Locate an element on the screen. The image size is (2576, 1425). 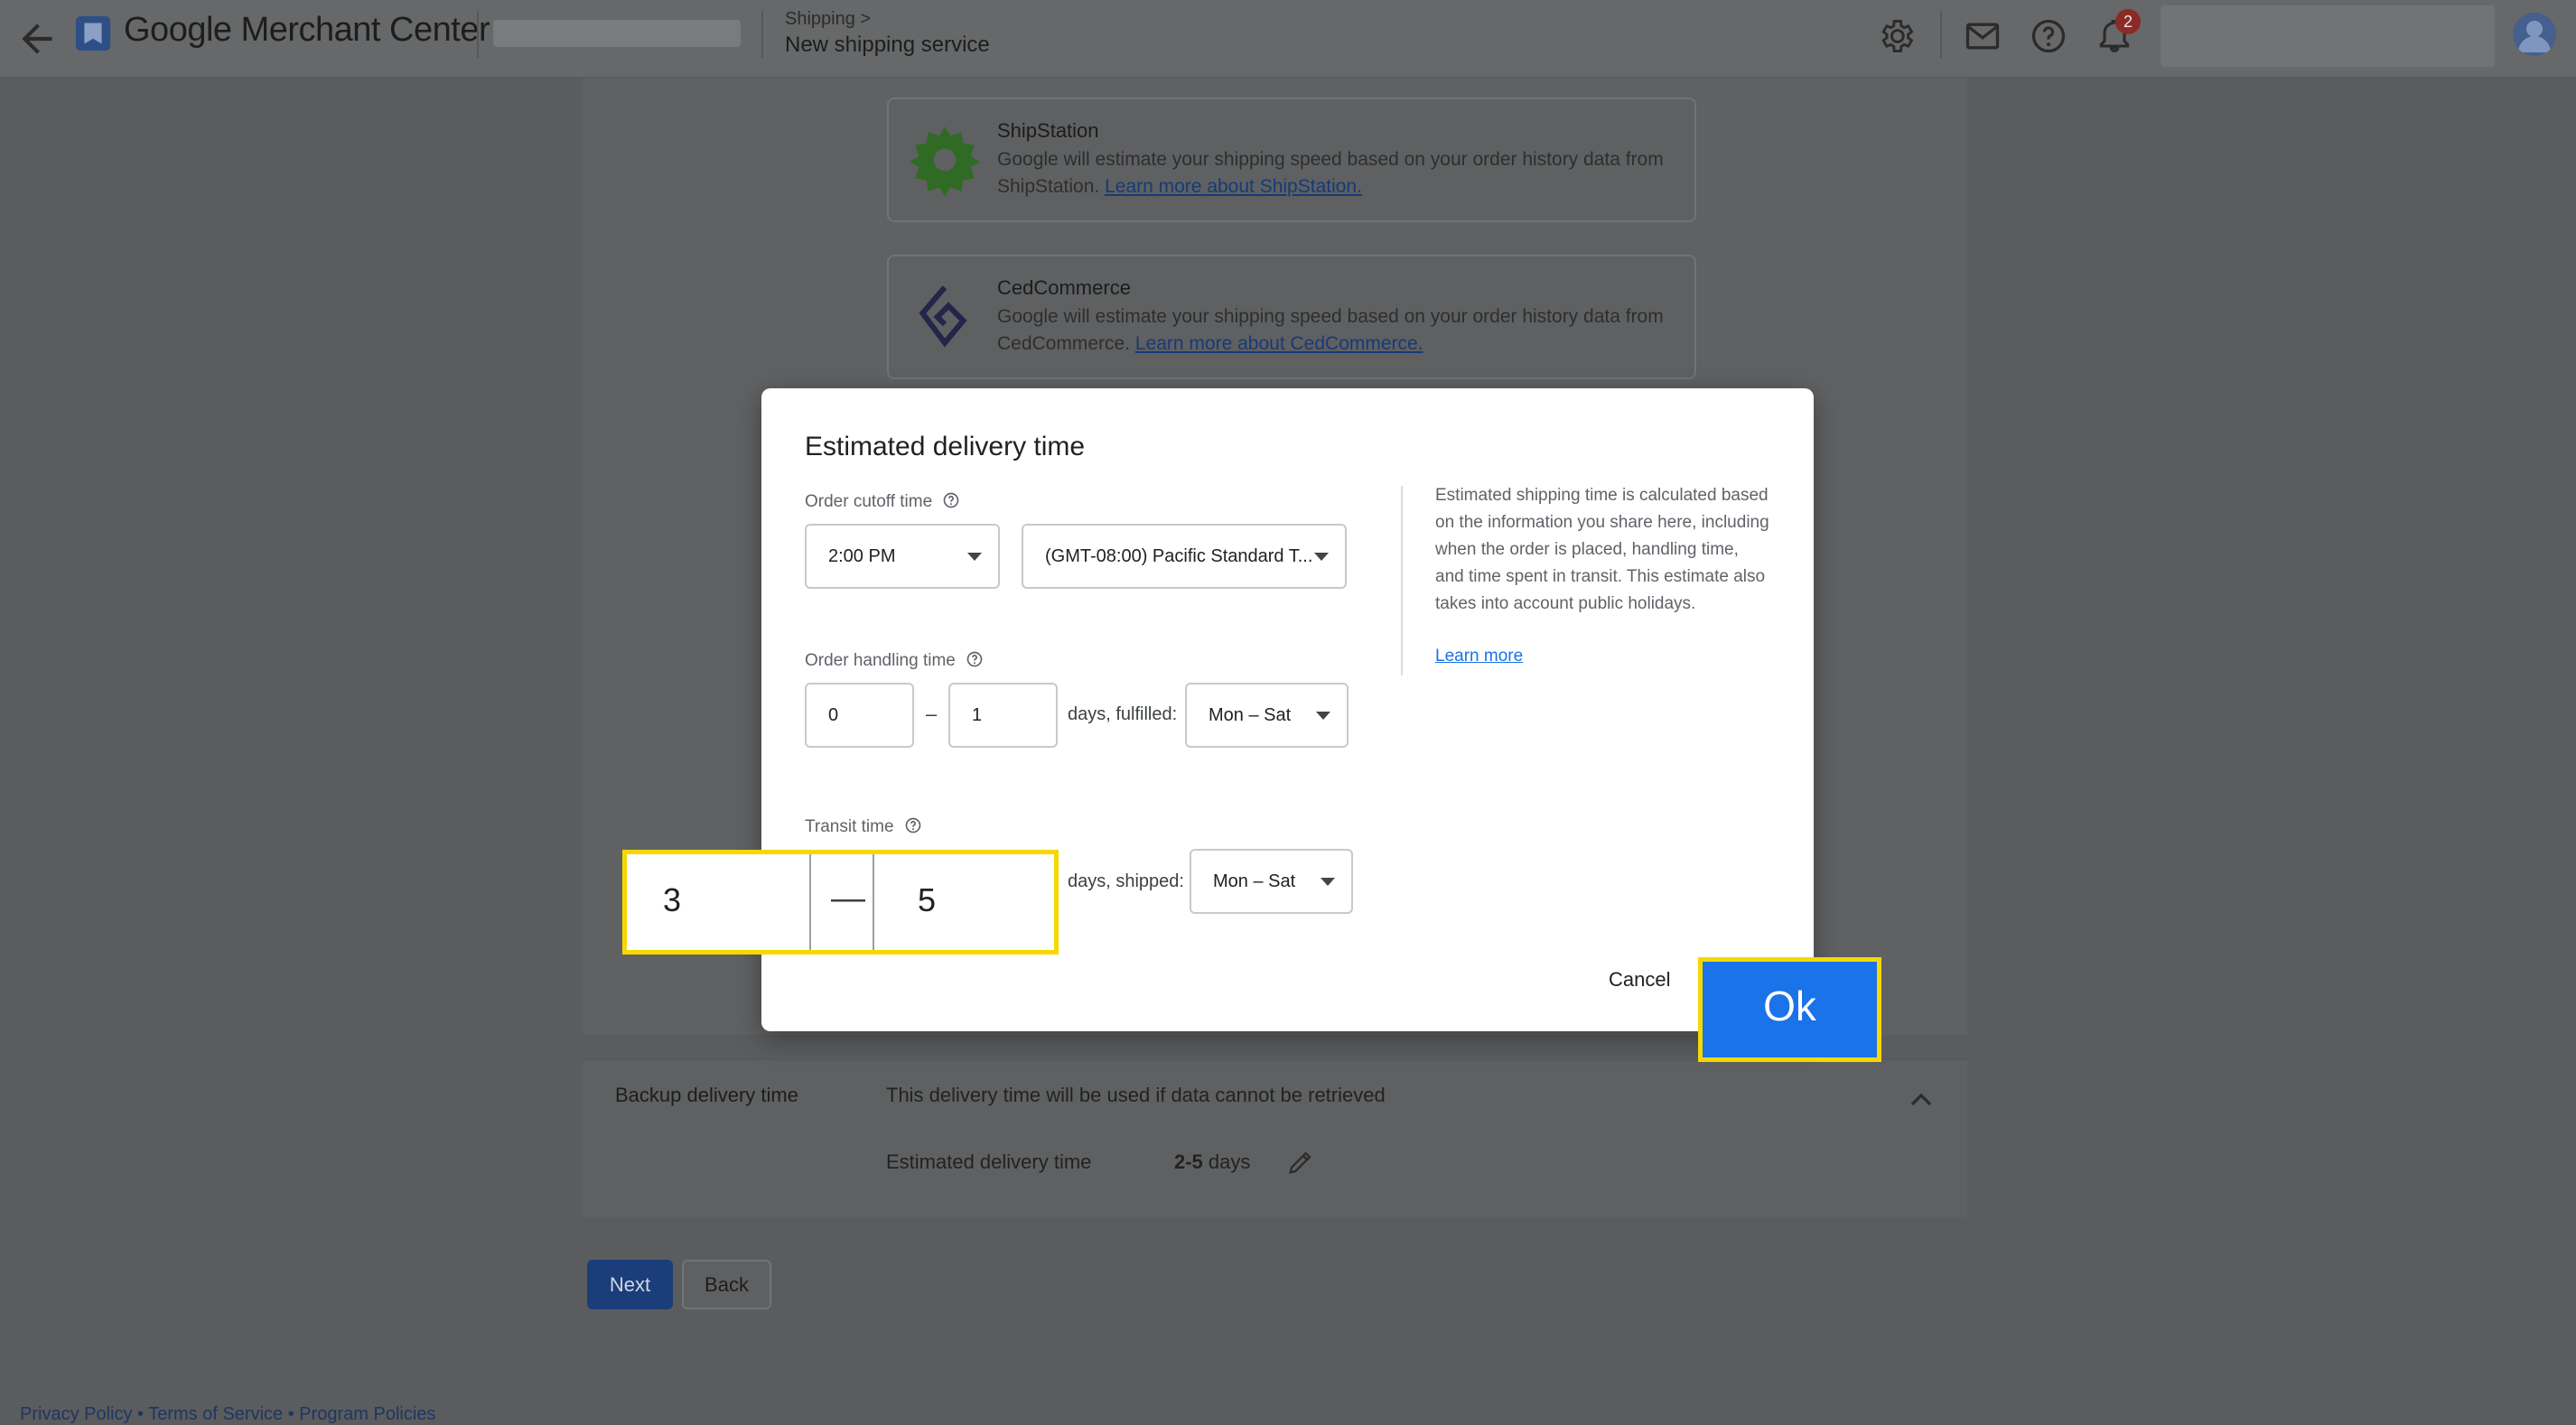
cutoff-label: Order cutoff time is located at coordinates (882, 501).